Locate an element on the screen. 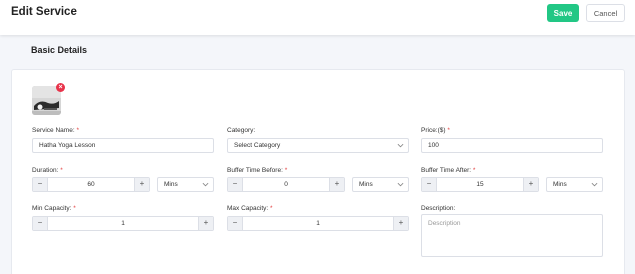  buffer-after-value: 15 is located at coordinates (480, 184).